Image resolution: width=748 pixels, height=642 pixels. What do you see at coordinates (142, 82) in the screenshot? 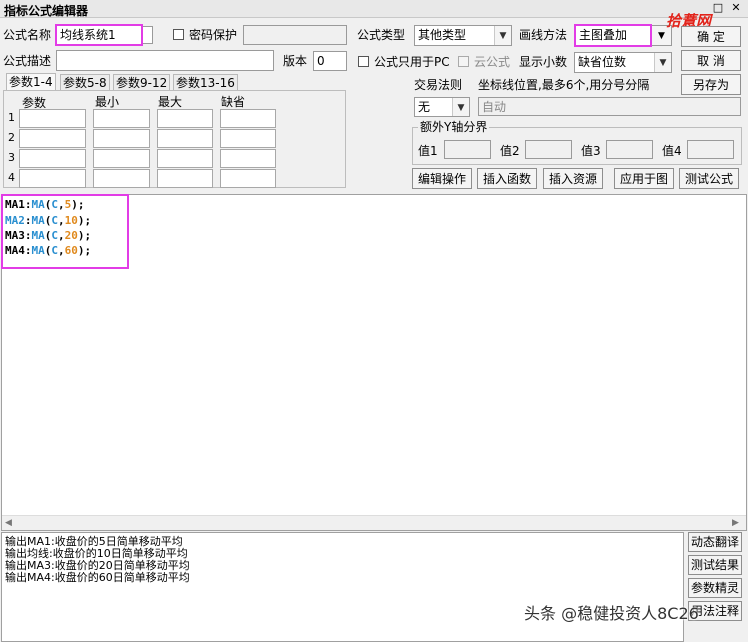
I see `tab-params-9-12: 参数9-12` at bounding box center [142, 82].